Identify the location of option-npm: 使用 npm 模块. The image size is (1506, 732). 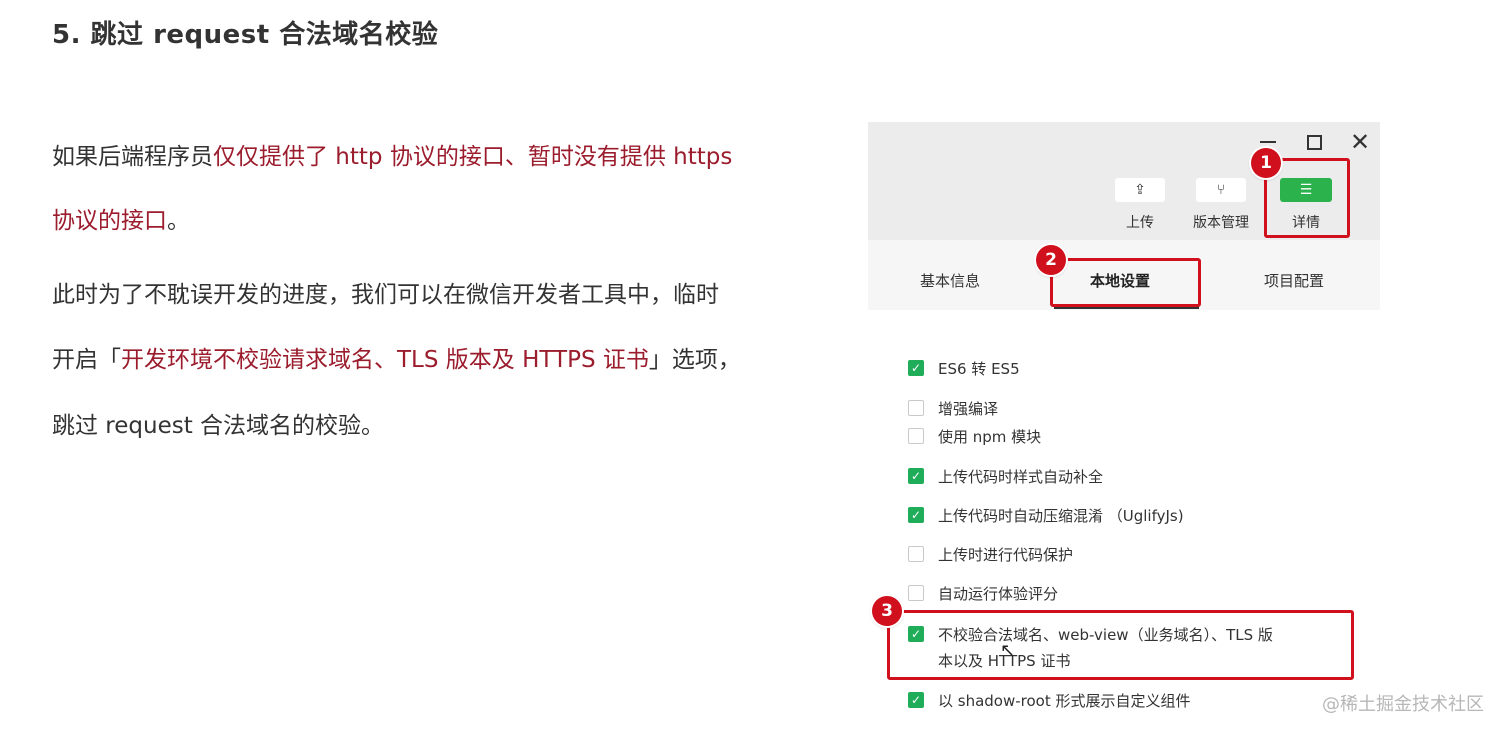
(974, 436).